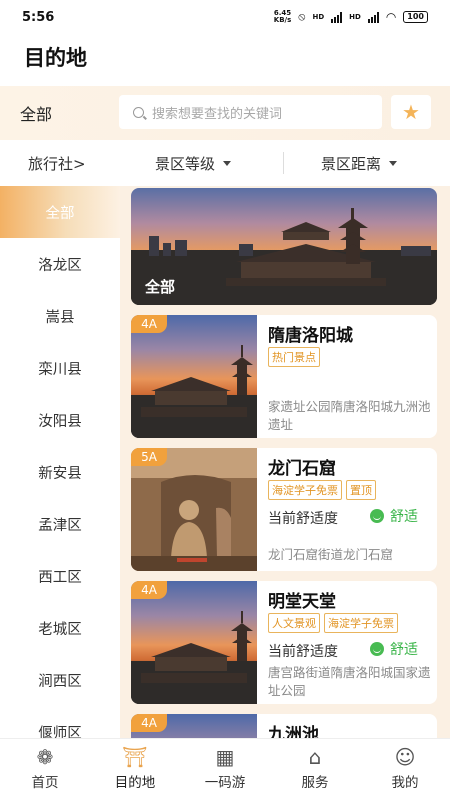  Describe the element at coordinates (60, 576) in the screenshot. I see `sidebar-item-xigong: 西工区` at that location.